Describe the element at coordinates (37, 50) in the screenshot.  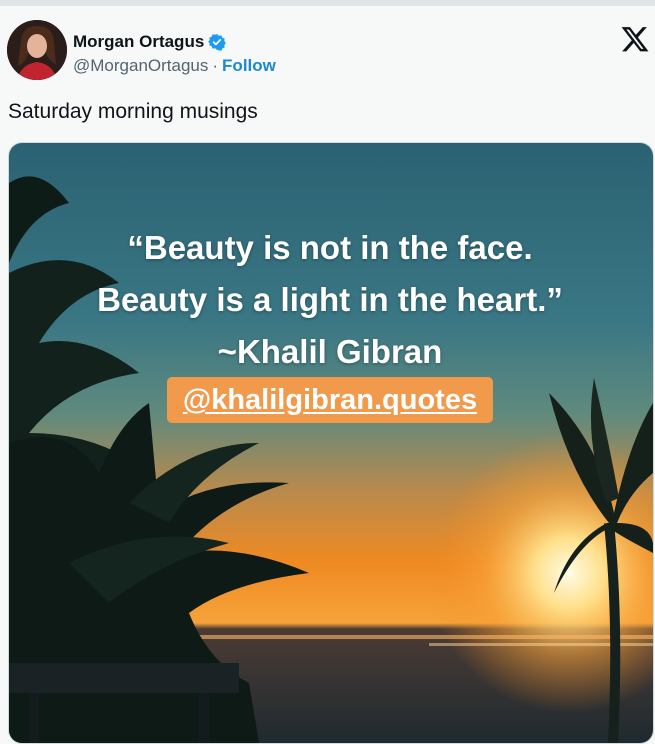
I see `avatar` at that location.